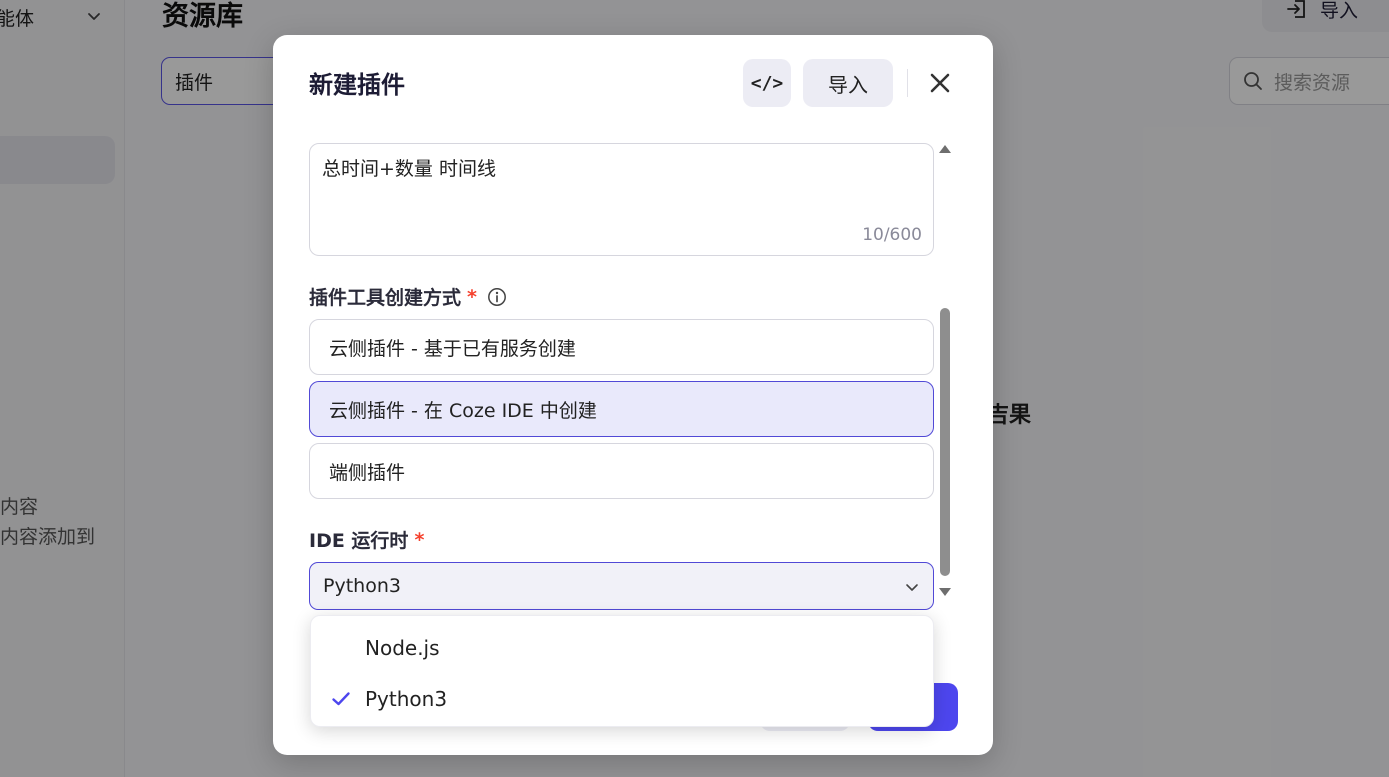 This screenshot has width=1389, height=777. What do you see at coordinates (623, 648) in the screenshot?
I see `runtime-option-nodejs: Node.js` at bounding box center [623, 648].